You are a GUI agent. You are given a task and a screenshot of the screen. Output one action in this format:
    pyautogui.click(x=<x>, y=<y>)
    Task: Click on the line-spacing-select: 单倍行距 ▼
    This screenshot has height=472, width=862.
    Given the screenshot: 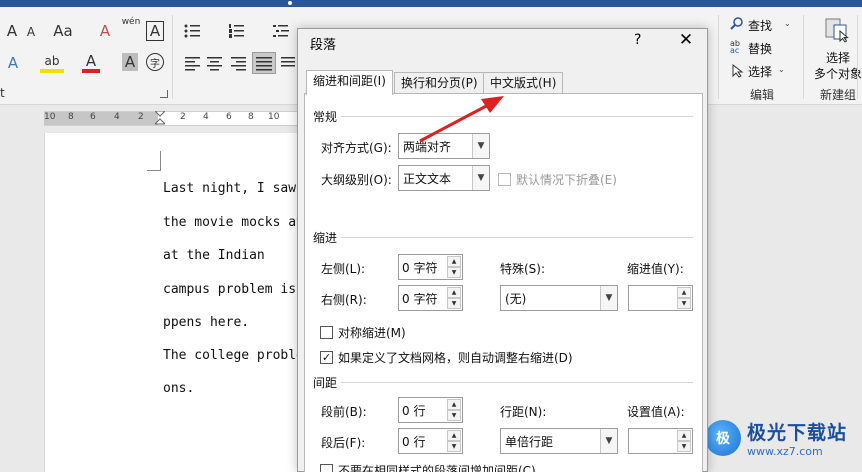 What is the action you would take?
    pyautogui.click(x=559, y=441)
    